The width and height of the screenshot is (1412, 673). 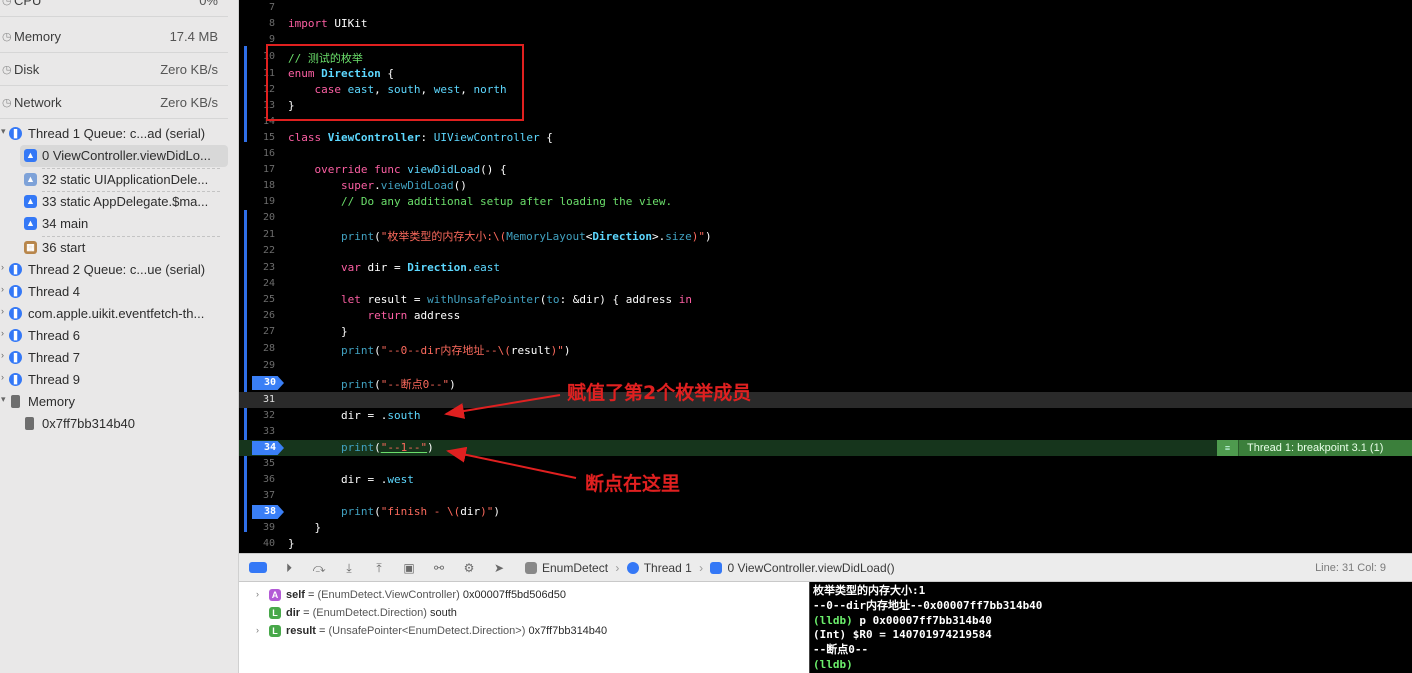 What do you see at coordinates (1314, 448) in the screenshot?
I see `breakpoint-status-badge: ≡ Thread 1: breakpoint 3.1 (1)` at bounding box center [1314, 448].